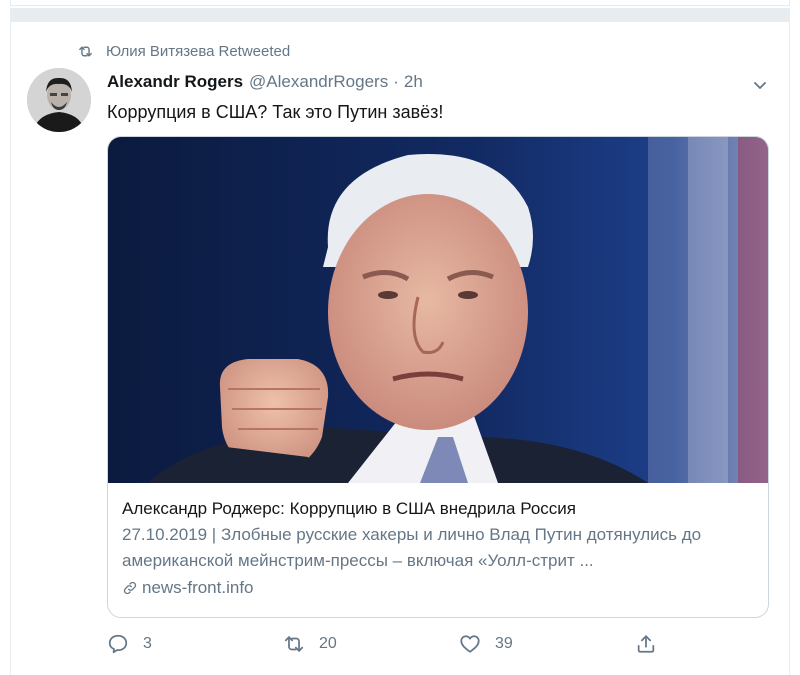  What do you see at coordinates (387, 644) in the screenshot?
I see `tweet-actions: 3 20 39` at bounding box center [387, 644].